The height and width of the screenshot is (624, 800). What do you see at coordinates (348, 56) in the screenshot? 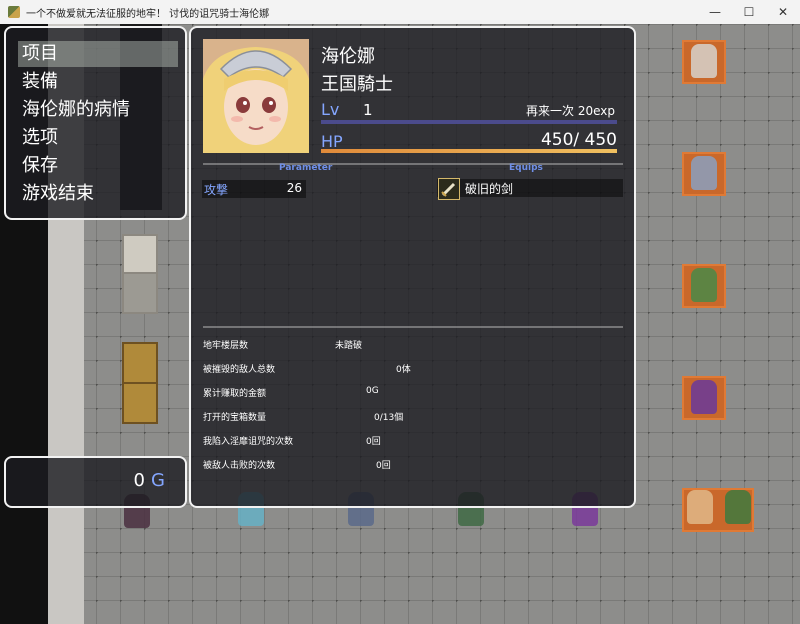
I see `actor-name: 海伦娜` at bounding box center [348, 56].